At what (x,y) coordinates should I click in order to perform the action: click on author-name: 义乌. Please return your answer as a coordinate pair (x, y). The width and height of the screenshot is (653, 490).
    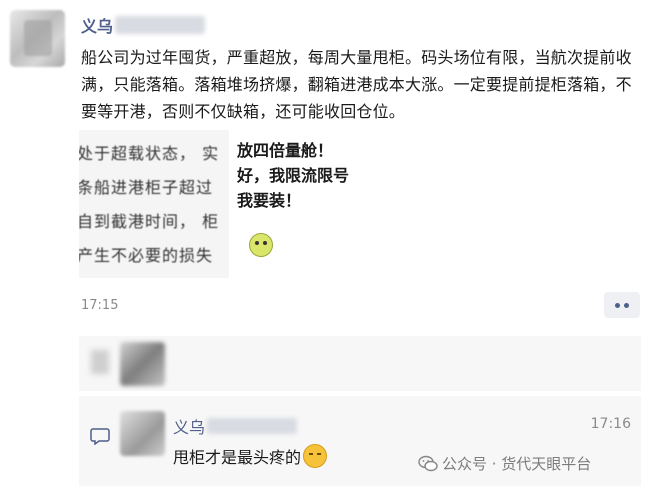
    Looking at the image, I should click on (97, 25).